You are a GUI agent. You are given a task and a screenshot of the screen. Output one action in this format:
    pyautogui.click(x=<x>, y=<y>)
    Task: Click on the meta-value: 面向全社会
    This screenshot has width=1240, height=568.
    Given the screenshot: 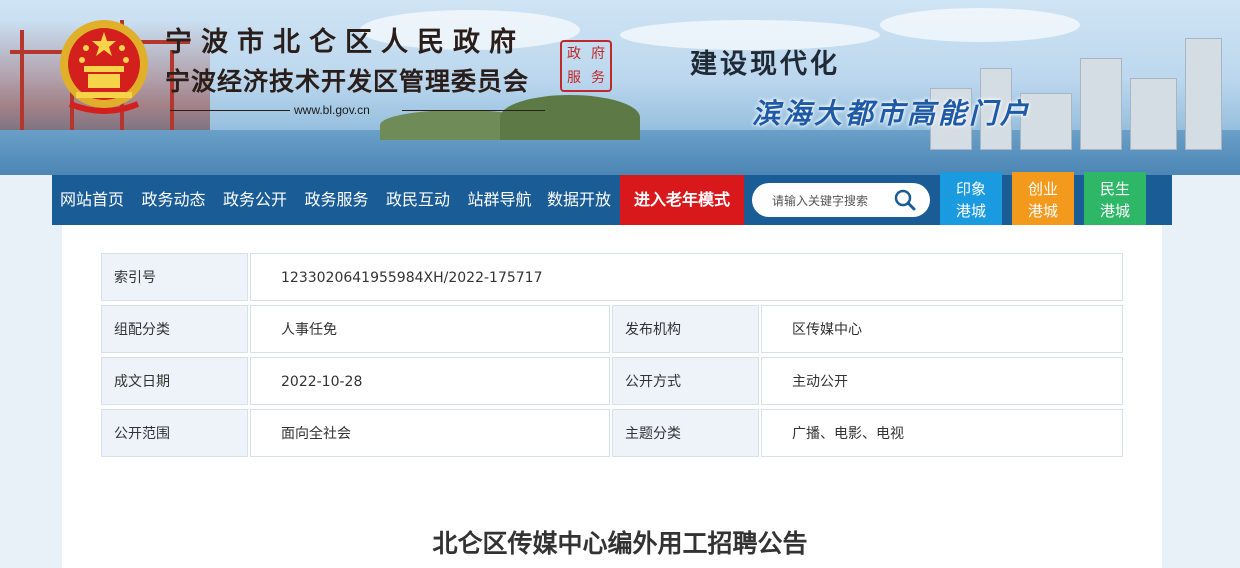 What is the action you would take?
    pyautogui.click(x=430, y=433)
    